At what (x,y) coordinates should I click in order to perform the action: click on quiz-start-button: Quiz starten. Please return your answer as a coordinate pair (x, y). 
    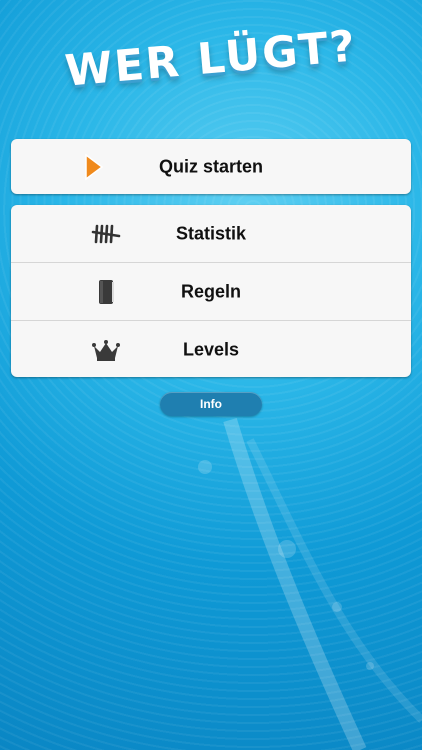
    Looking at the image, I should click on (211, 166).